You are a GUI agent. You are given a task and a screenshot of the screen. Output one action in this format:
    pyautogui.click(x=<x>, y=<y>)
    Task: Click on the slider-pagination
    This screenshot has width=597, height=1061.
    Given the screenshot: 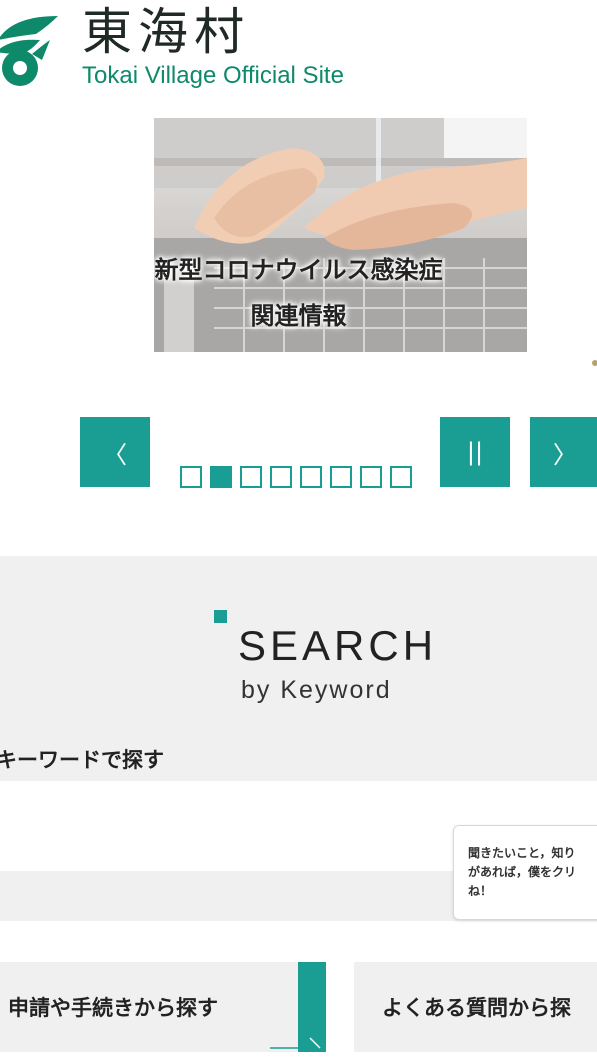 What is the action you would take?
    pyautogui.click(x=296, y=477)
    